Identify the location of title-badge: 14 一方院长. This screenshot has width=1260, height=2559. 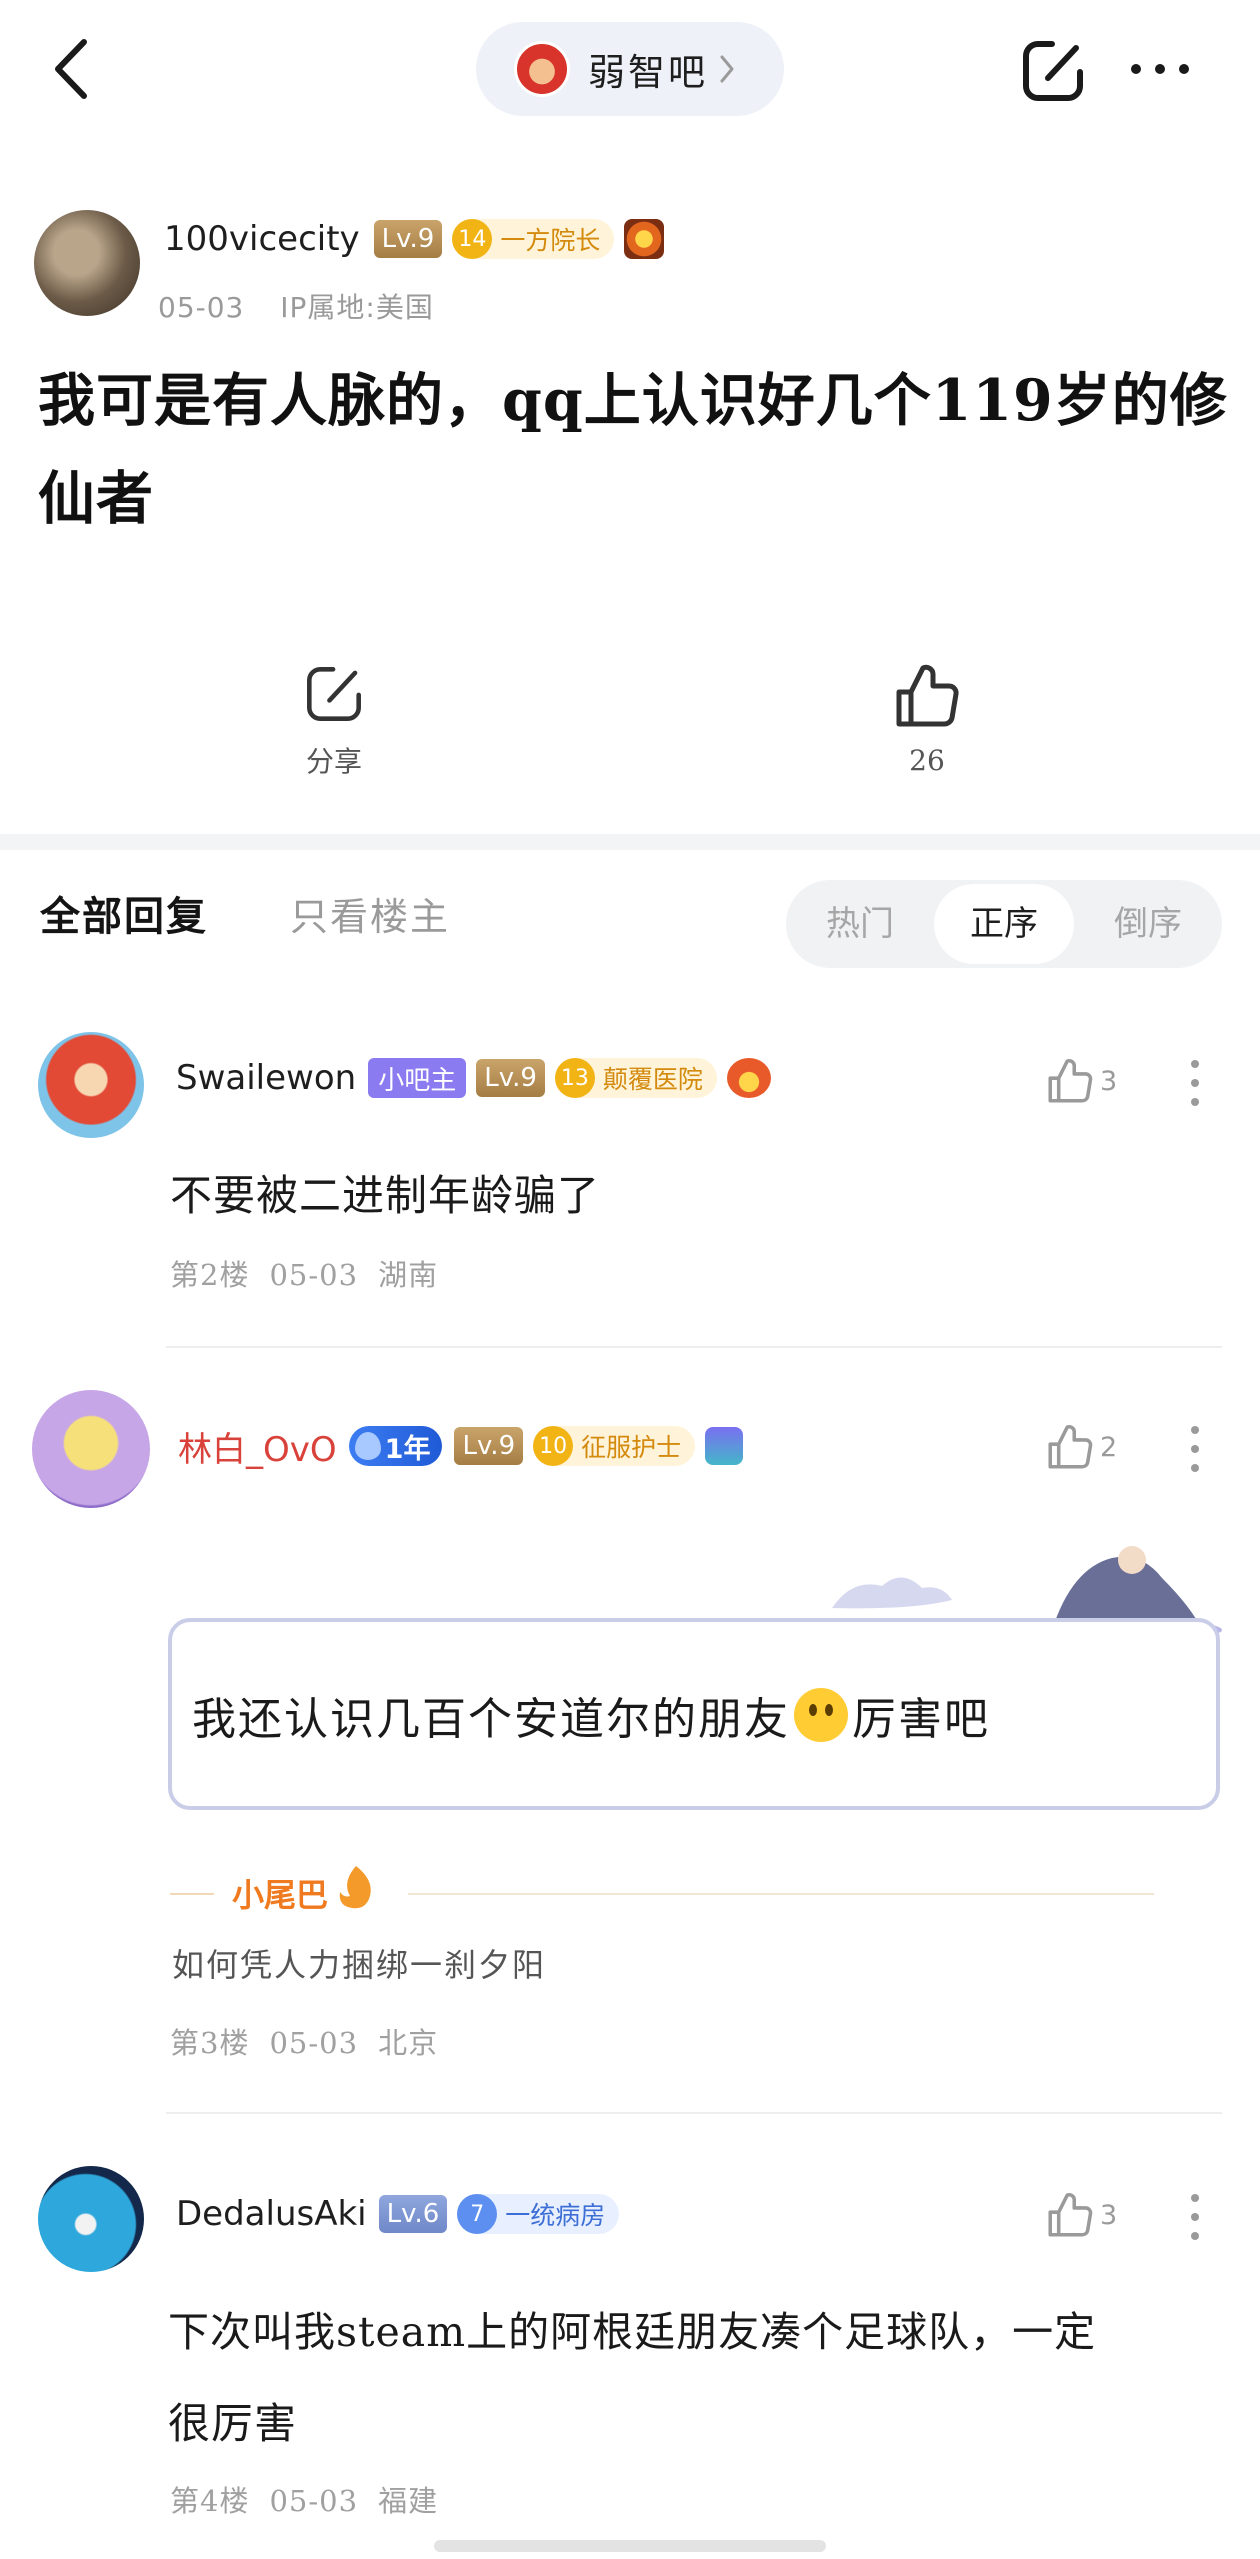
(533, 239).